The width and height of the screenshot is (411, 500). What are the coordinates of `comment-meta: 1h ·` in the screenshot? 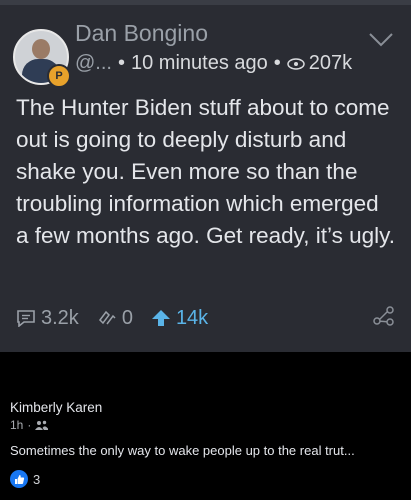 It's located at (29, 425).